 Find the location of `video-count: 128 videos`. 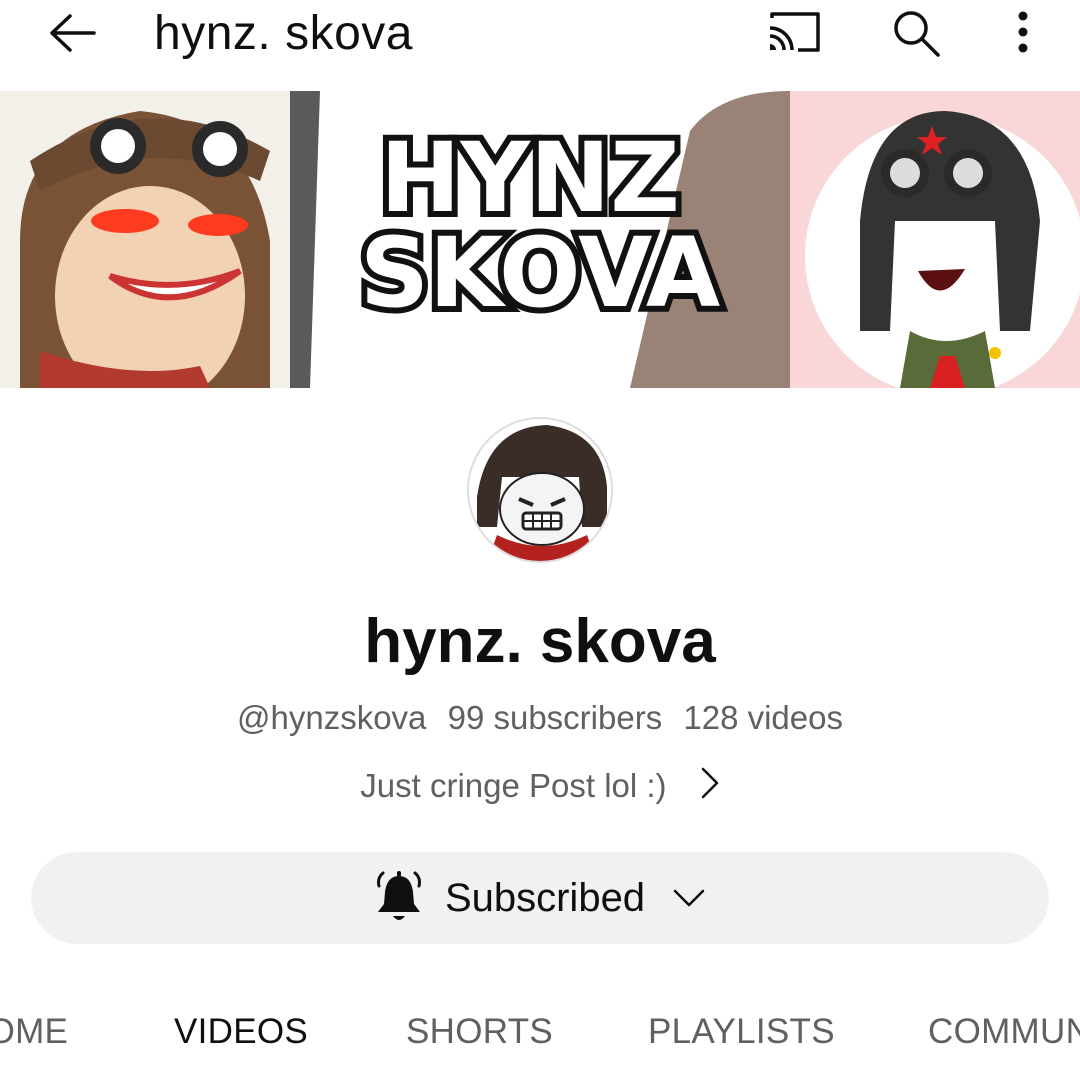

video-count: 128 videos is located at coordinates (763, 717).